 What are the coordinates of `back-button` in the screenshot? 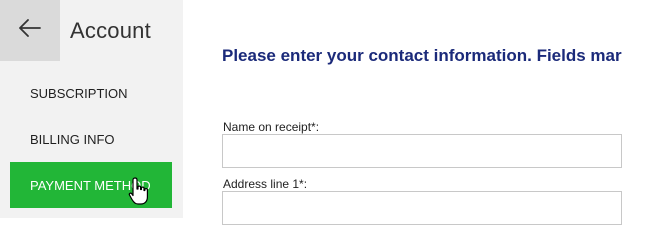 It's located at (30, 30).